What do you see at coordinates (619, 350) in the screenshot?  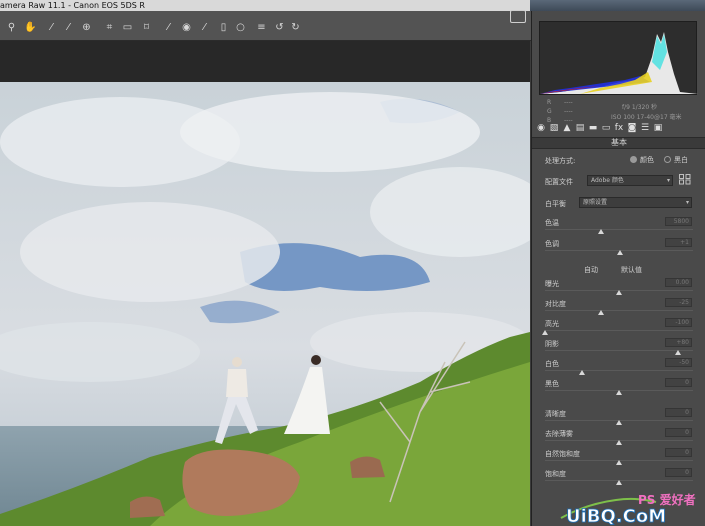 I see `slider-shadows-track` at bounding box center [619, 350].